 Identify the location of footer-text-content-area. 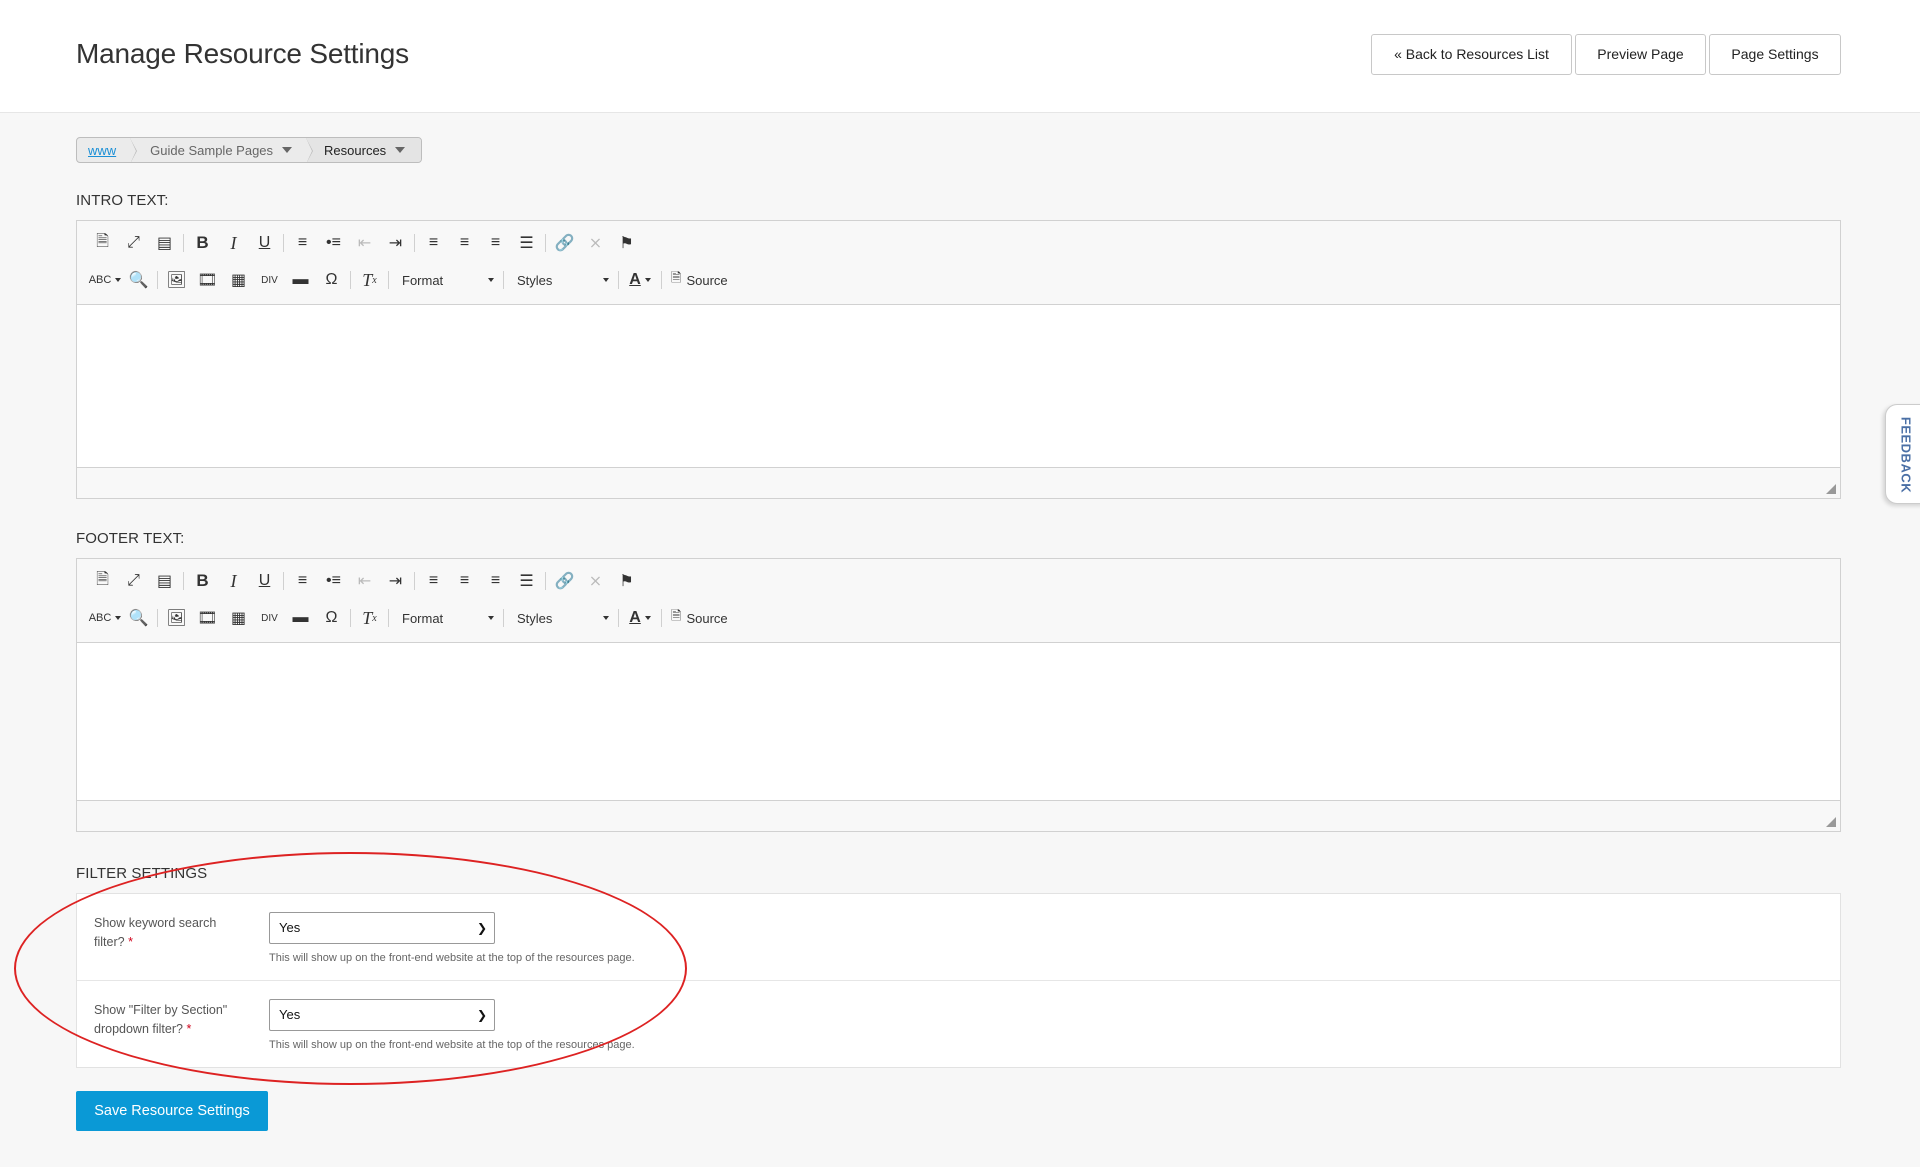
(958, 722).